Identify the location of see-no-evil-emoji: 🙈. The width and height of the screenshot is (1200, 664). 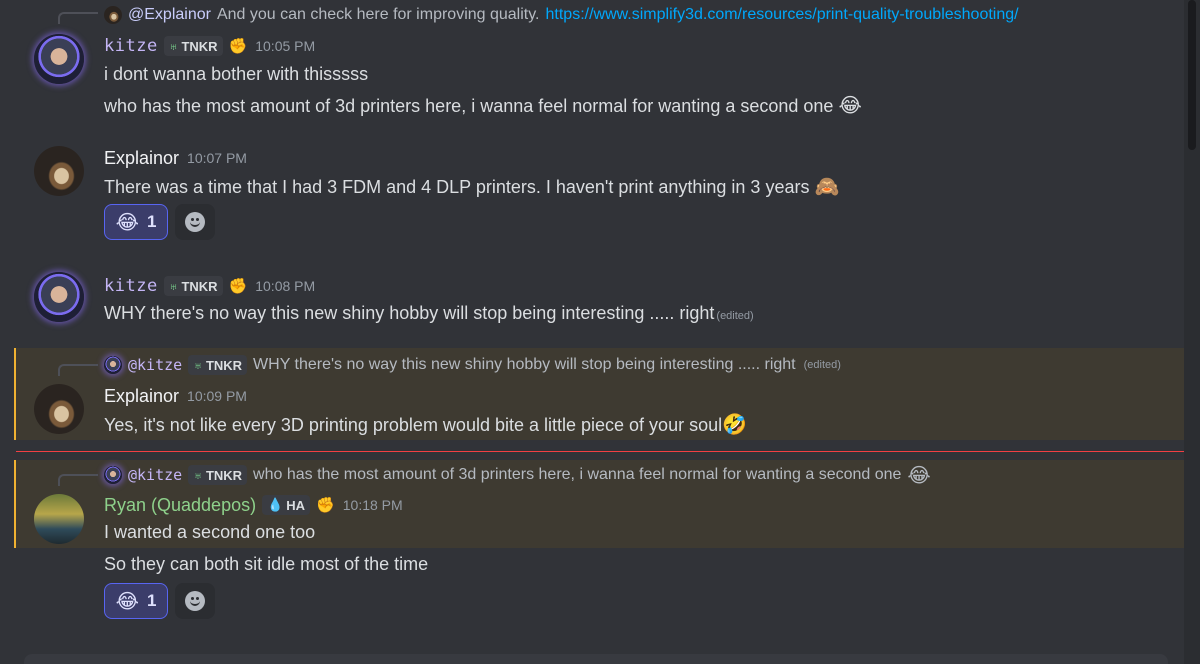
(827, 186).